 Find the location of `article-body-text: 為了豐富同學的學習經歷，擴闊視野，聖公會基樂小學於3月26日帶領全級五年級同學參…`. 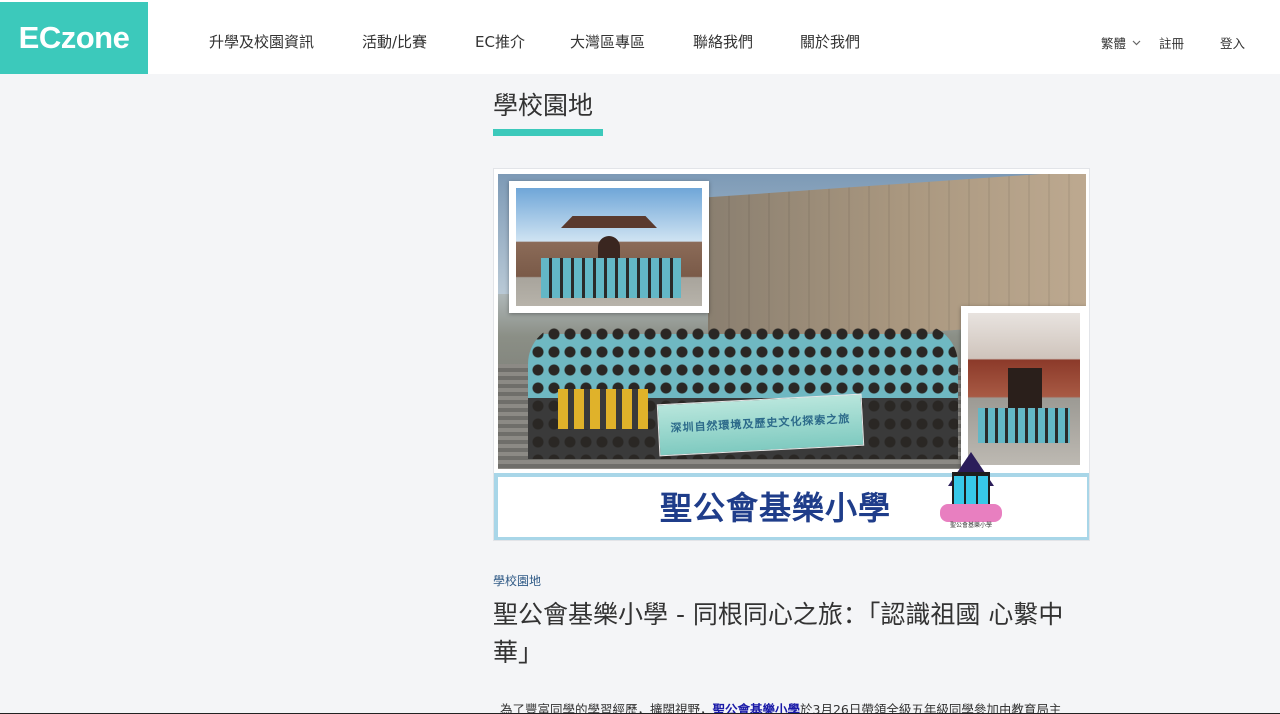

article-body-text: 為了豐富同學的學習經歷，擴闊視野，聖公會基樂小學於3月26日帶領全級五年級同學參… is located at coordinates (800, 706).